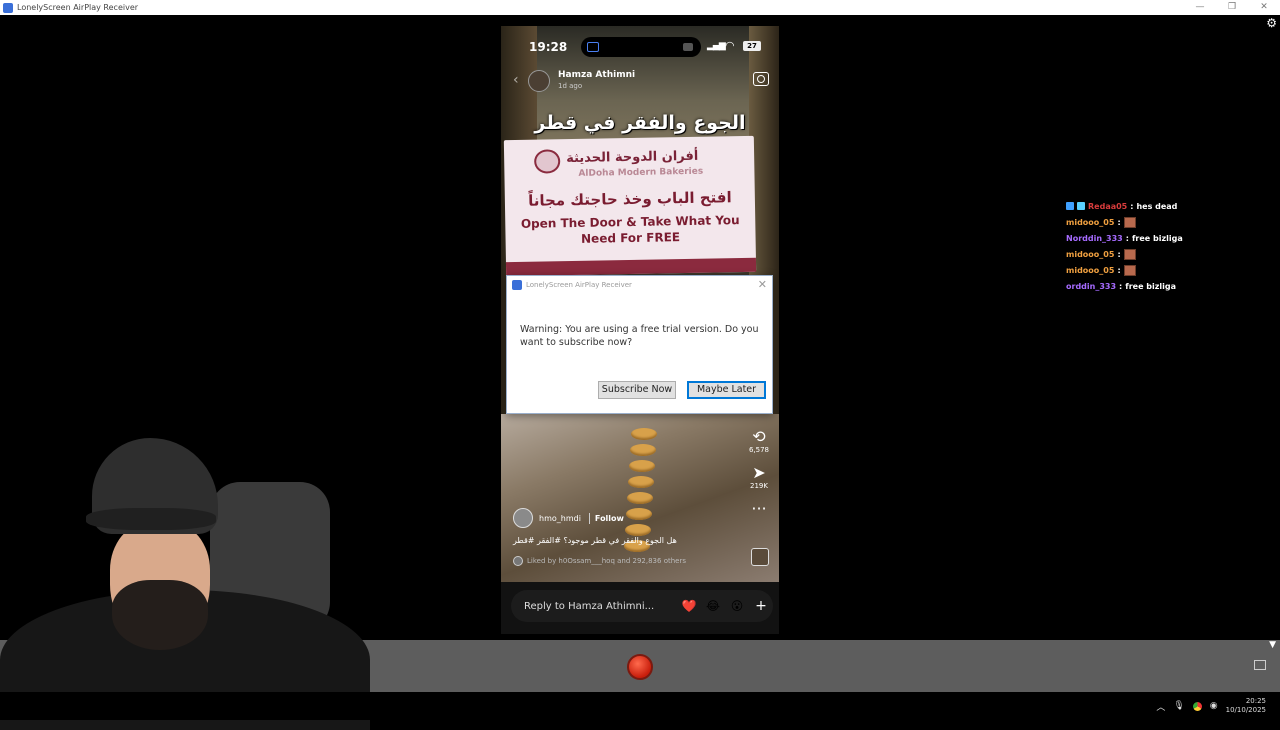  I want to click on poster-username: hmo_hmdi, so click(560, 518).